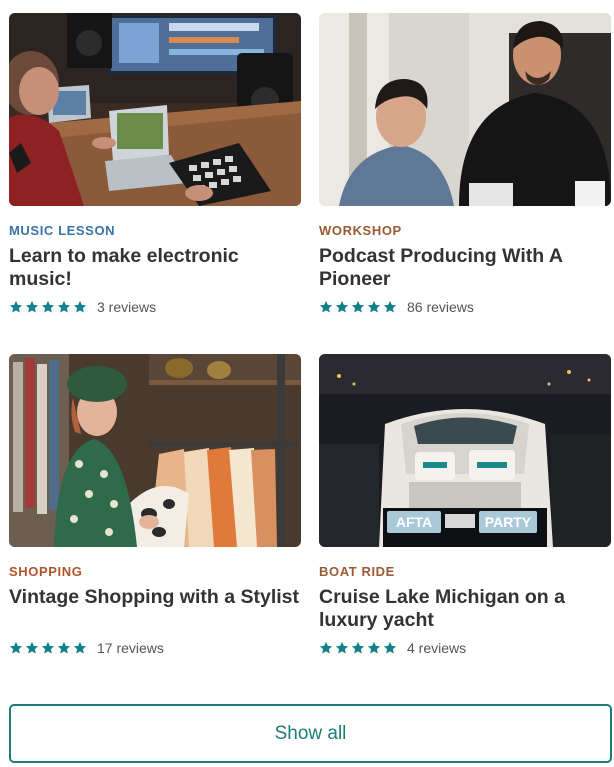 The image size is (614, 767). I want to click on yacht-photo: AFTA PARTY, so click(465, 450).